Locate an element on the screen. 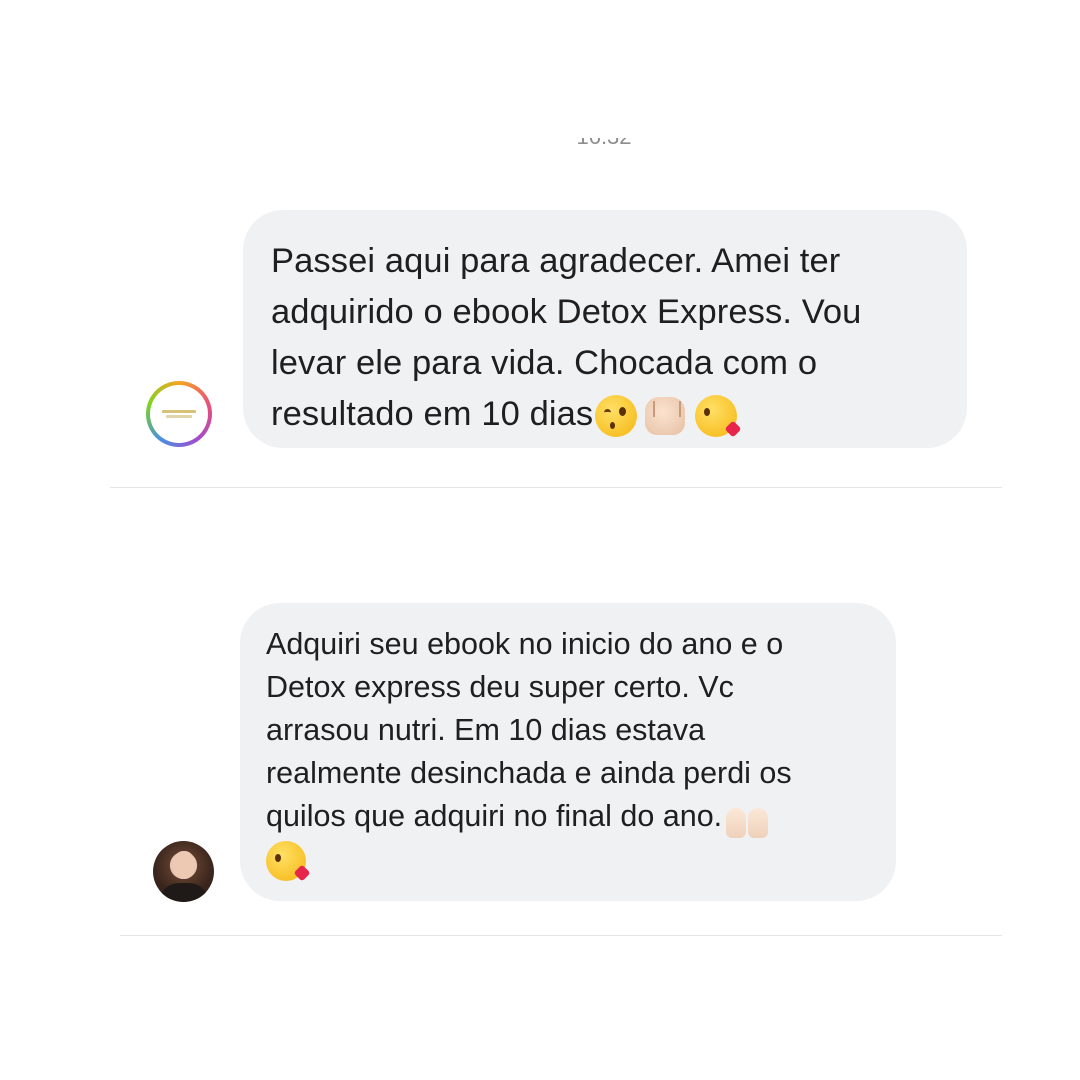 Image resolution: width=1080 pixels, height=1080 pixels. avatar-face is located at coordinates (184, 865).